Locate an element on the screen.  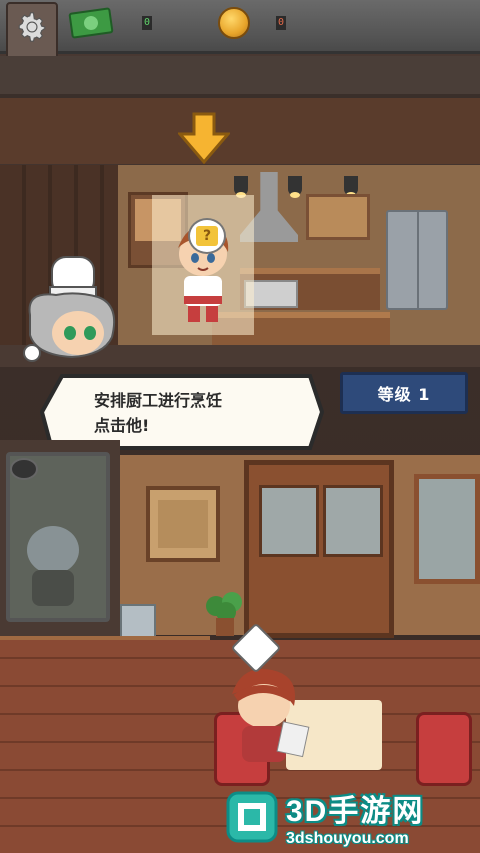
coin-value: 0 is located at coordinates (281, 23).